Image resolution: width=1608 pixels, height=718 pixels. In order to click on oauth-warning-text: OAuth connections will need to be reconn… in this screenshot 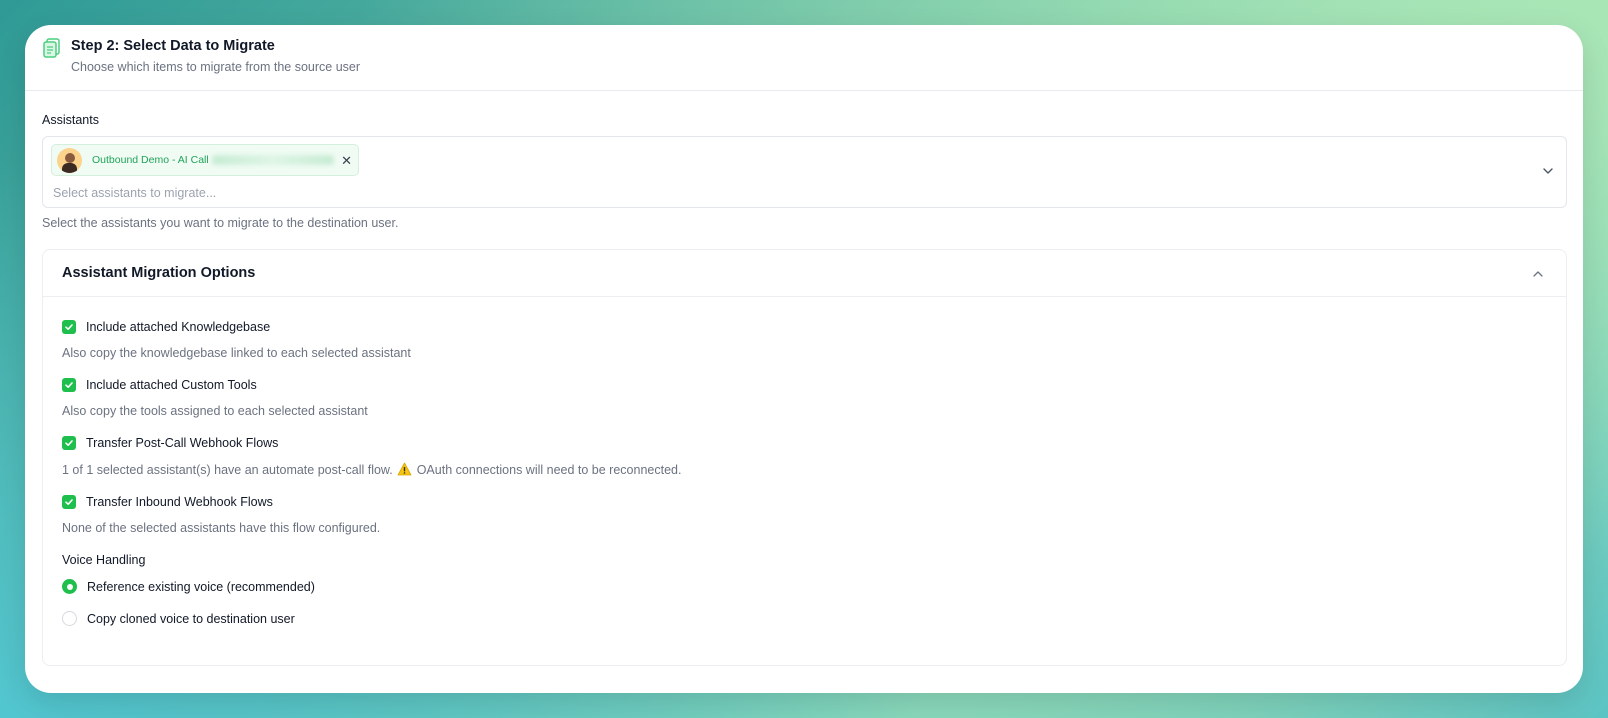, I will do `click(549, 470)`.